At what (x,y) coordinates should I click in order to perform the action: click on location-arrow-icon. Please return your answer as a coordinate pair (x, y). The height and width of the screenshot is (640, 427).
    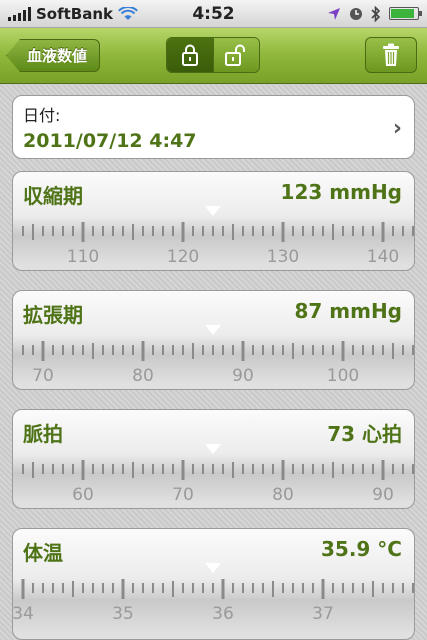
    Looking at the image, I should click on (334, 13).